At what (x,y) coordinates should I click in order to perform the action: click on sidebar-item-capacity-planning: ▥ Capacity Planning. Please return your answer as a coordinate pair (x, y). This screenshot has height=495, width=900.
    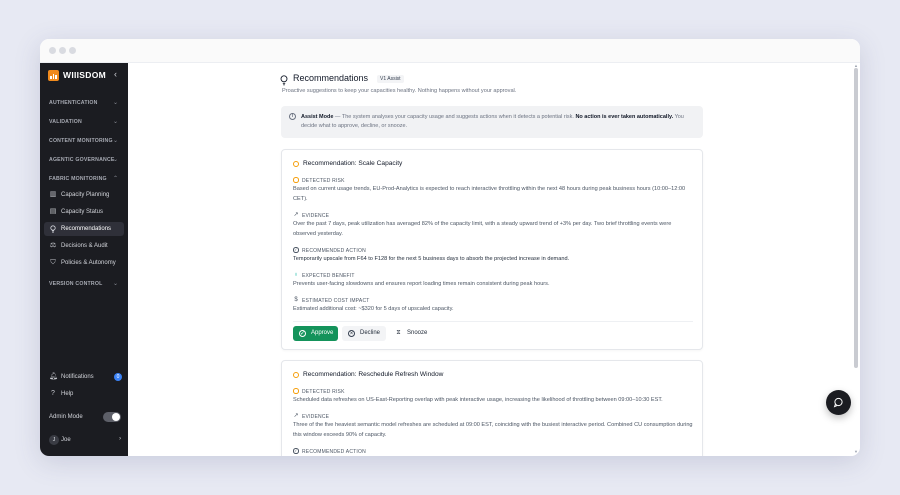
    Looking at the image, I should click on (84, 195).